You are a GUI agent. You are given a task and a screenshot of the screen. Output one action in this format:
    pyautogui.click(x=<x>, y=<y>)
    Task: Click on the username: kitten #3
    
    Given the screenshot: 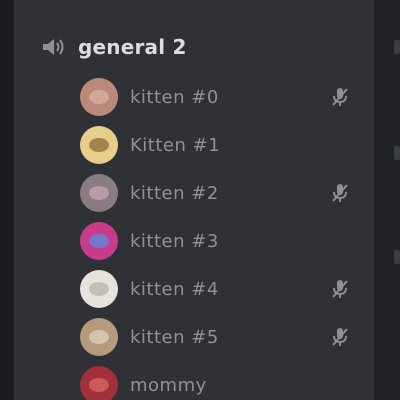 What is the action you would take?
    pyautogui.click(x=174, y=241)
    